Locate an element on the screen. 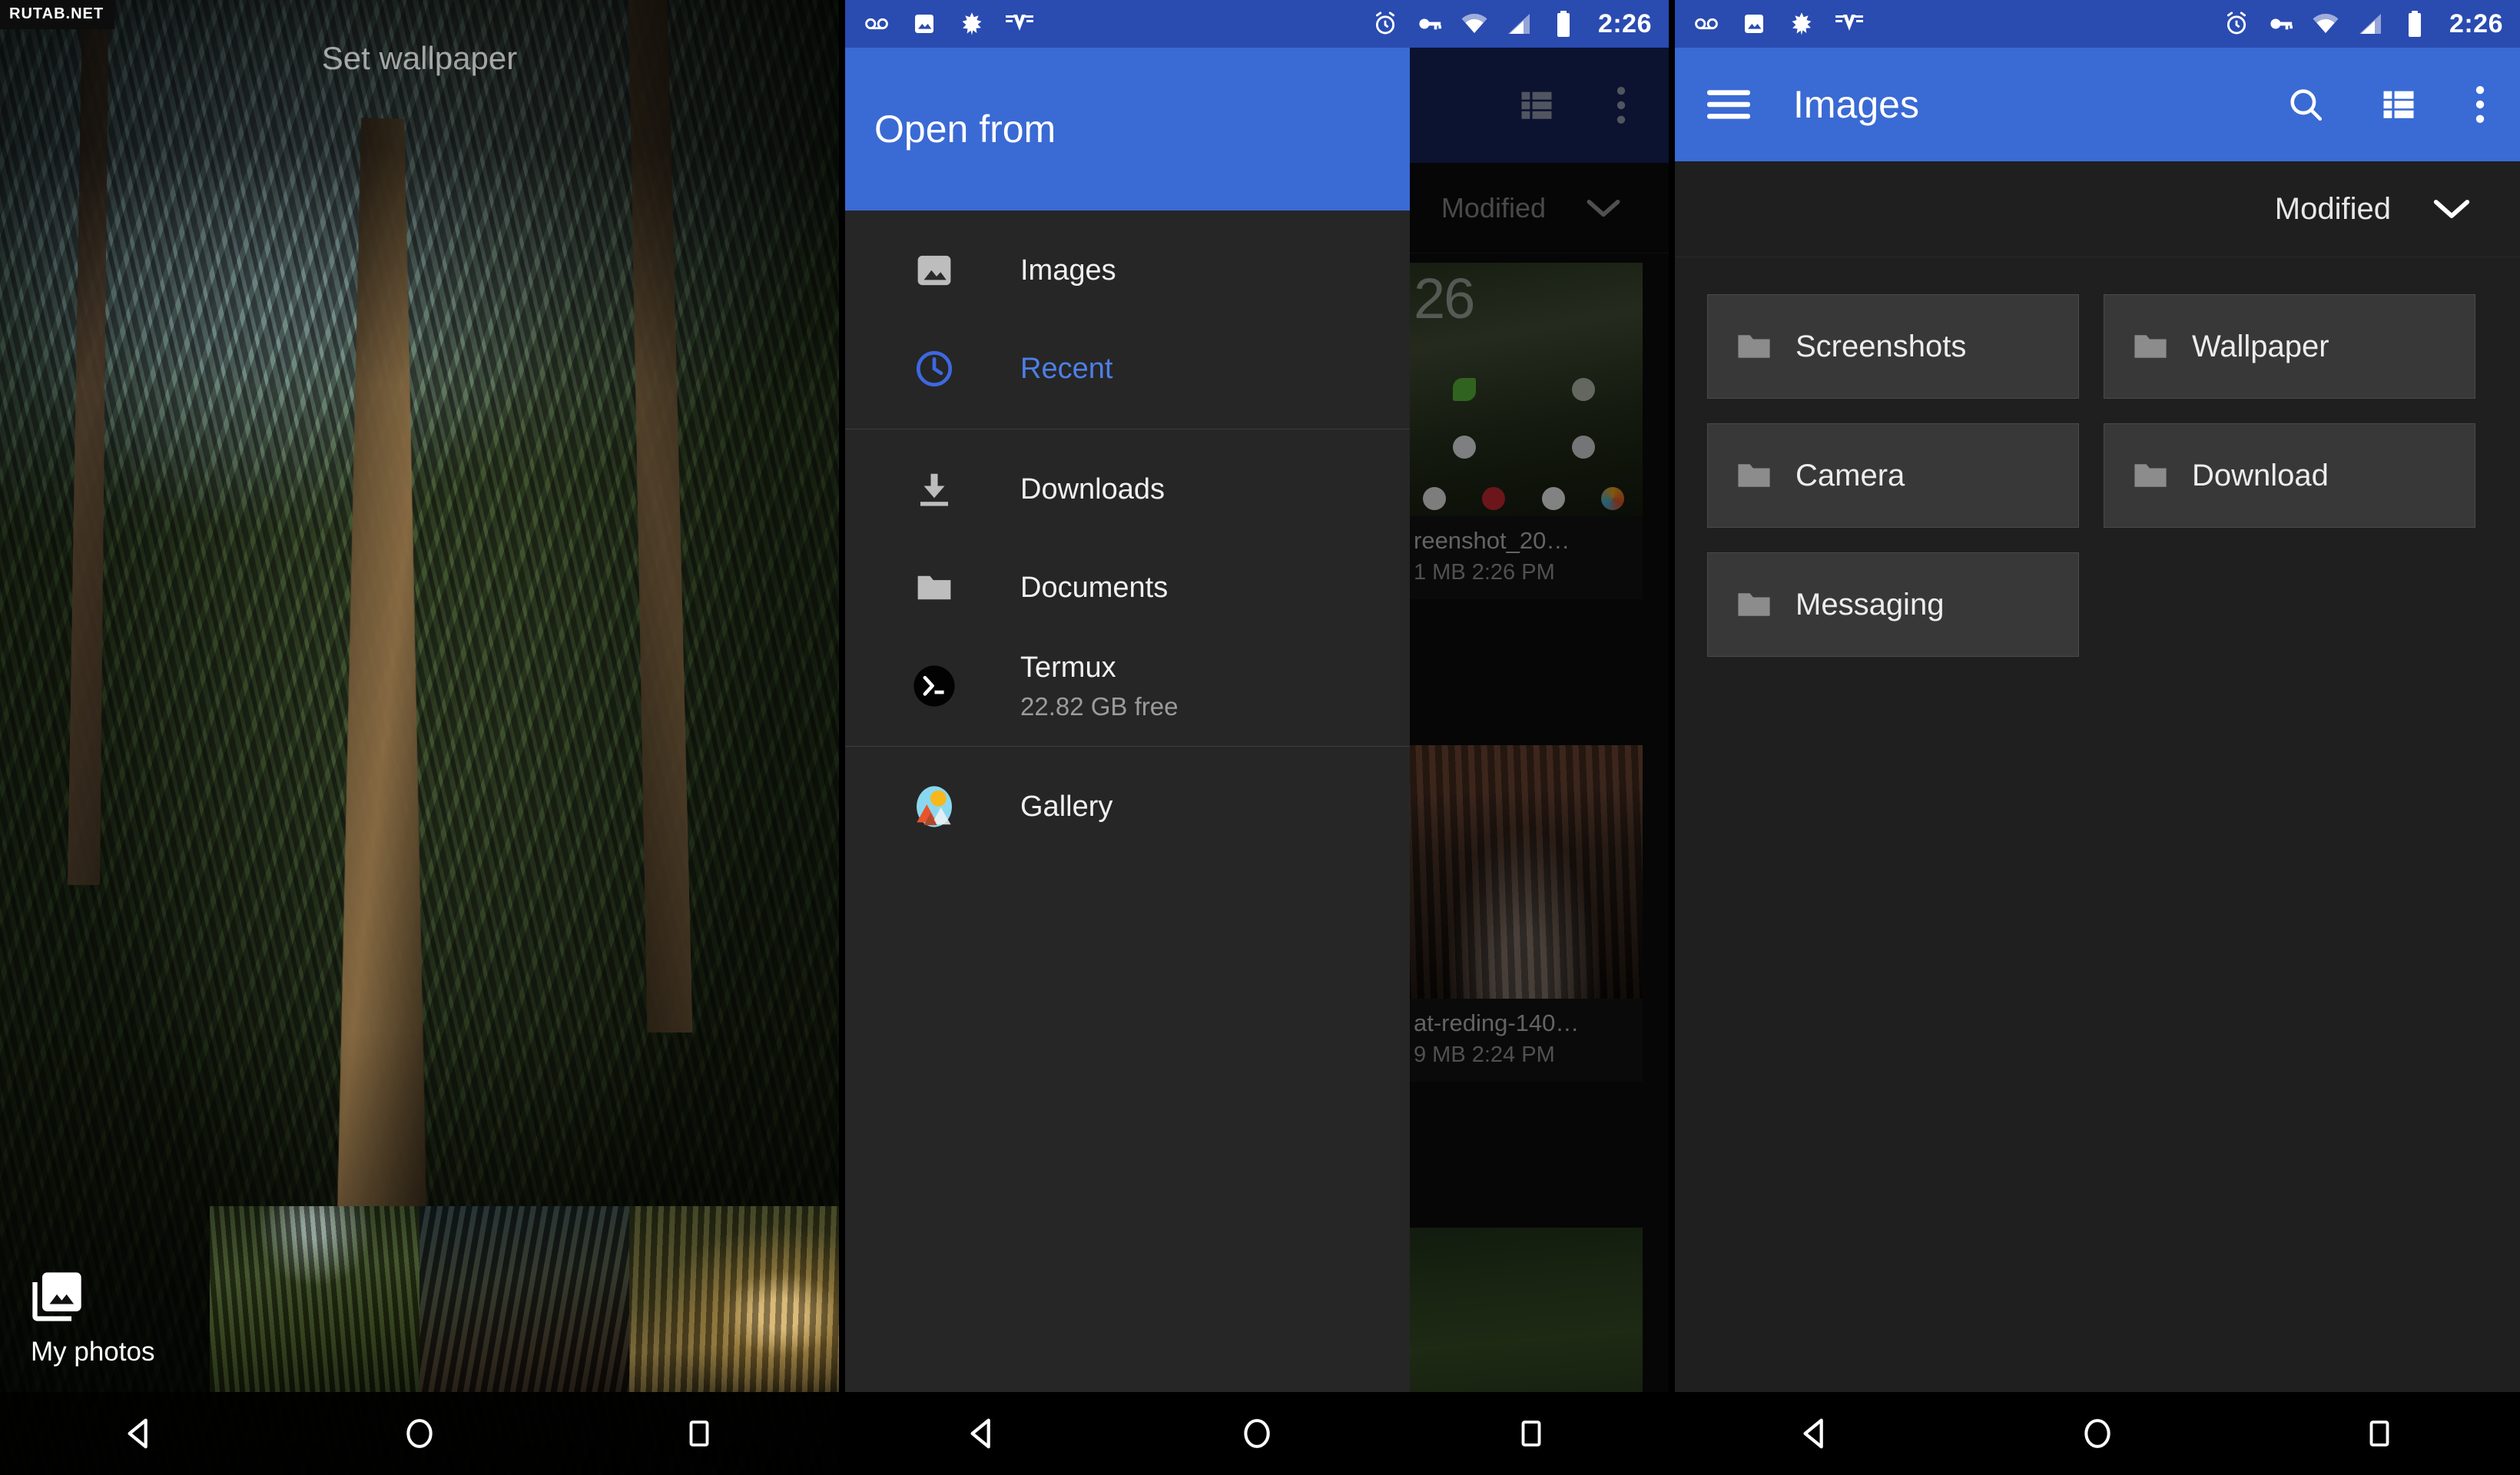 The image size is (2520, 1475). set-wallpaper-label: Set wallpaper is located at coordinates (419, 58).